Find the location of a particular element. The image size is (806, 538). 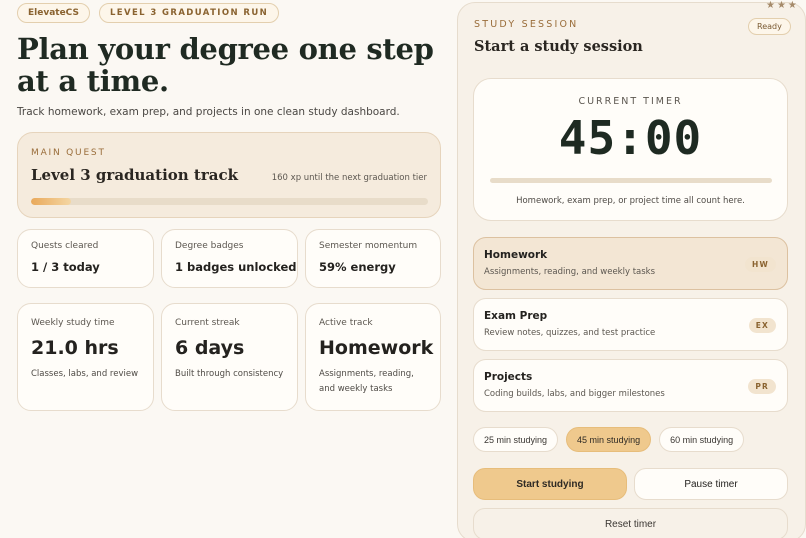

stat-card-badges: Degree badges 1 badges unlocked is located at coordinates (229, 258).